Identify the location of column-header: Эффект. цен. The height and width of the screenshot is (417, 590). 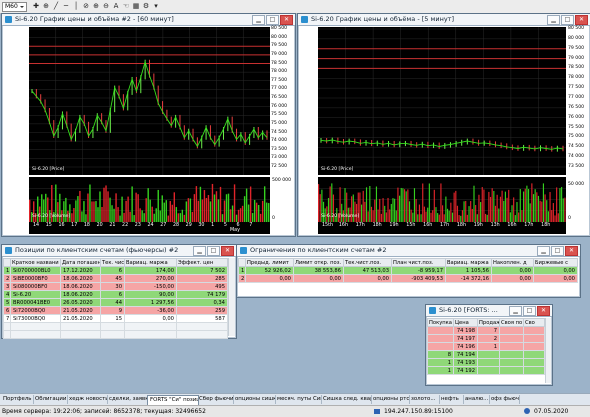
(202, 262).